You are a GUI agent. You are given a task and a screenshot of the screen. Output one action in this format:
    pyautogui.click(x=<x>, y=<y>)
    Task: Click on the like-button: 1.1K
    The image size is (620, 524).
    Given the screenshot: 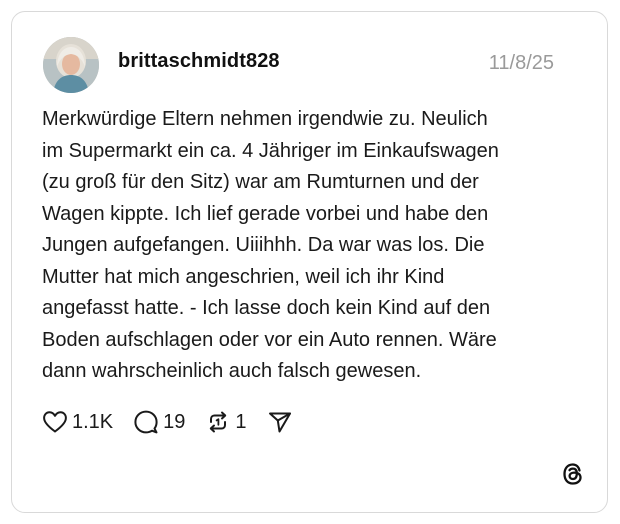 What is the action you would take?
    pyautogui.click(x=77, y=422)
    